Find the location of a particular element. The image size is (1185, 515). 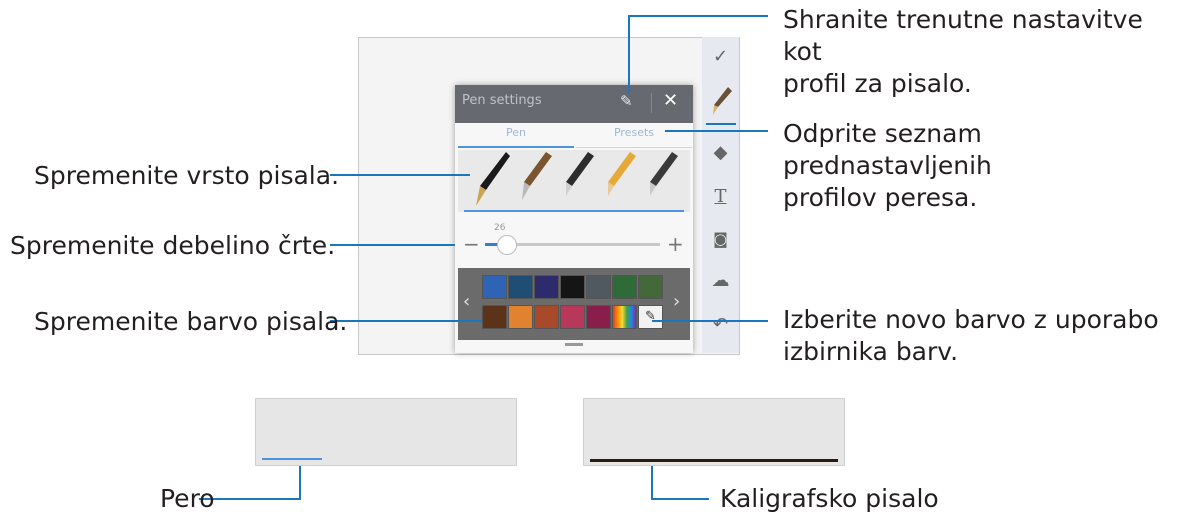

tab-presets: Presets is located at coordinates (634, 136).